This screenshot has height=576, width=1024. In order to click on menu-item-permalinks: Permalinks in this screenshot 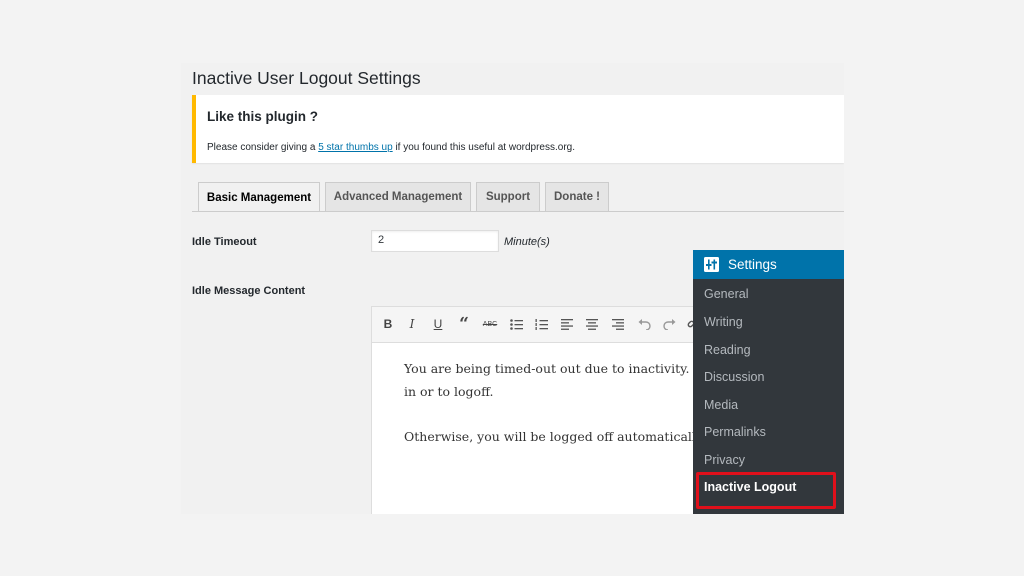, I will do `click(735, 432)`.